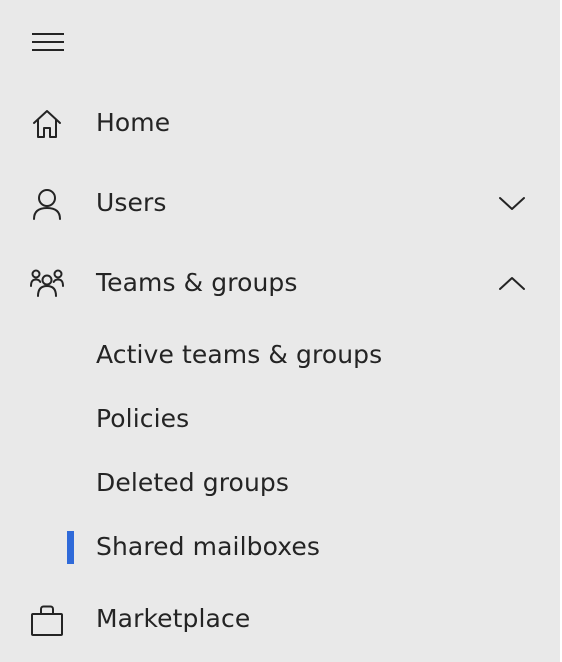 The width and height of the screenshot is (562, 662). What do you see at coordinates (512, 203) in the screenshot?
I see `chevron-down-icon` at bounding box center [512, 203].